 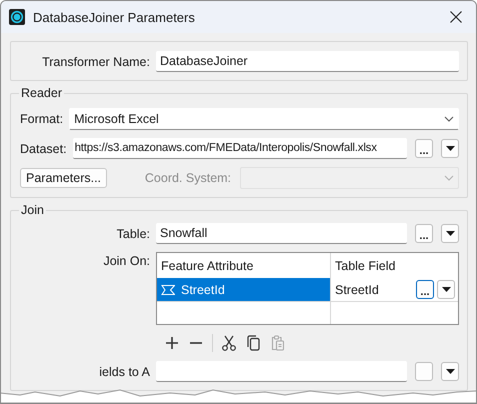 I want to click on clipboard-icon, so click(x=277, y=343).